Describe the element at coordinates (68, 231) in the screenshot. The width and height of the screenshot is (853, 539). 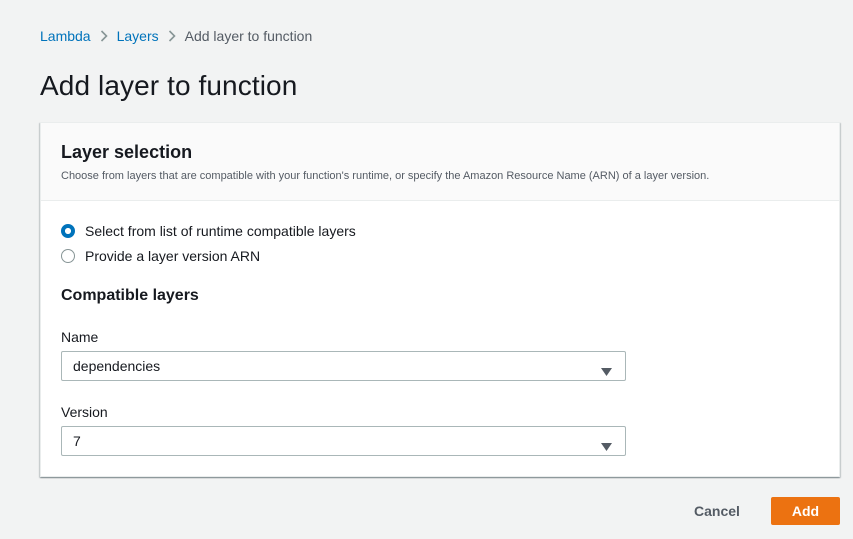
I see `radio-button-checked` at that location.